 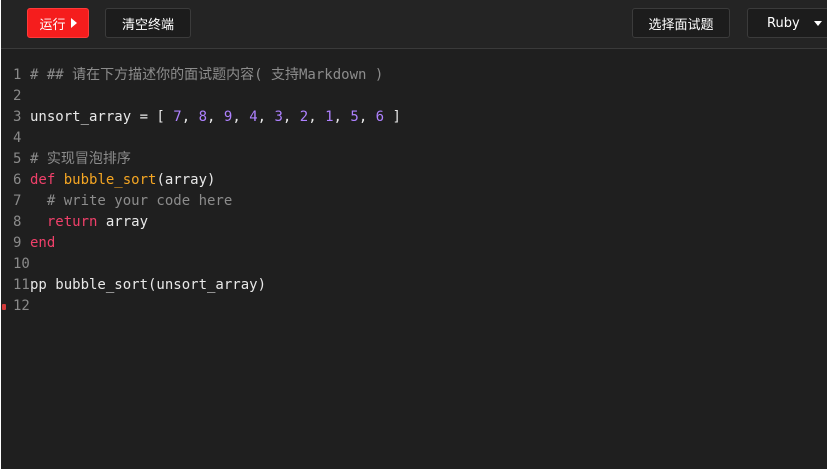 What do you see at coordinates (304, 117) in the screenshot?
I see `code-token: 2` at bounding box center [304, 117].